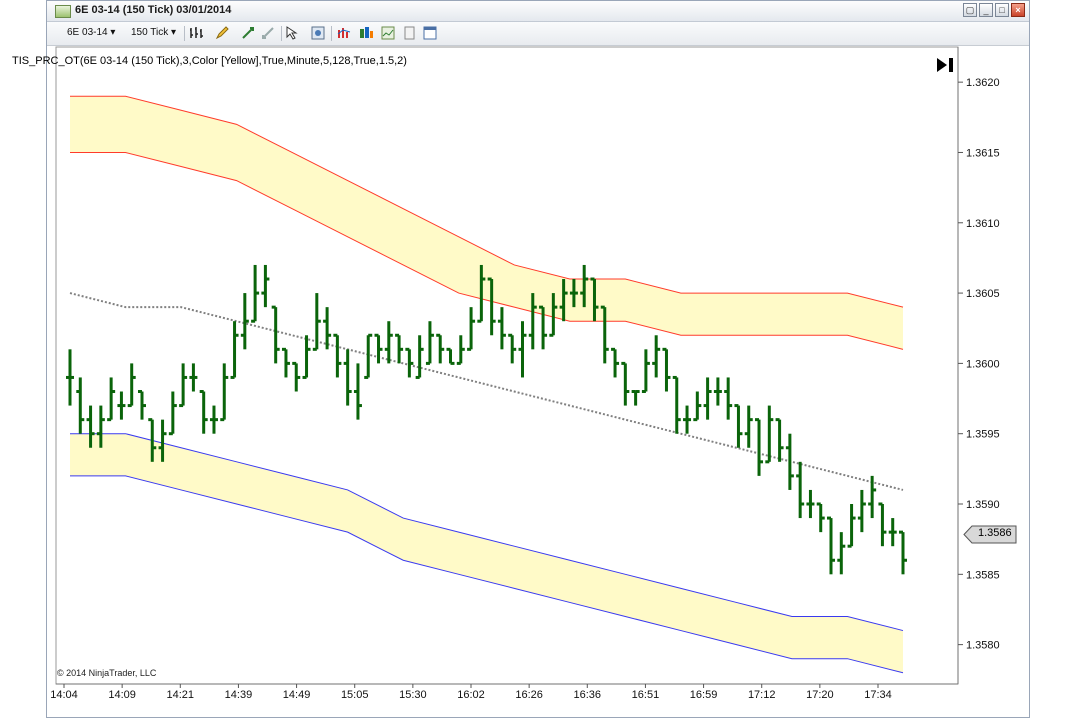 The height and width of the screenshot is (720, 1080). Describe the element at coordinates (64, 695) in the screenshot. I see `time-tick-label: 14:04` at that location.